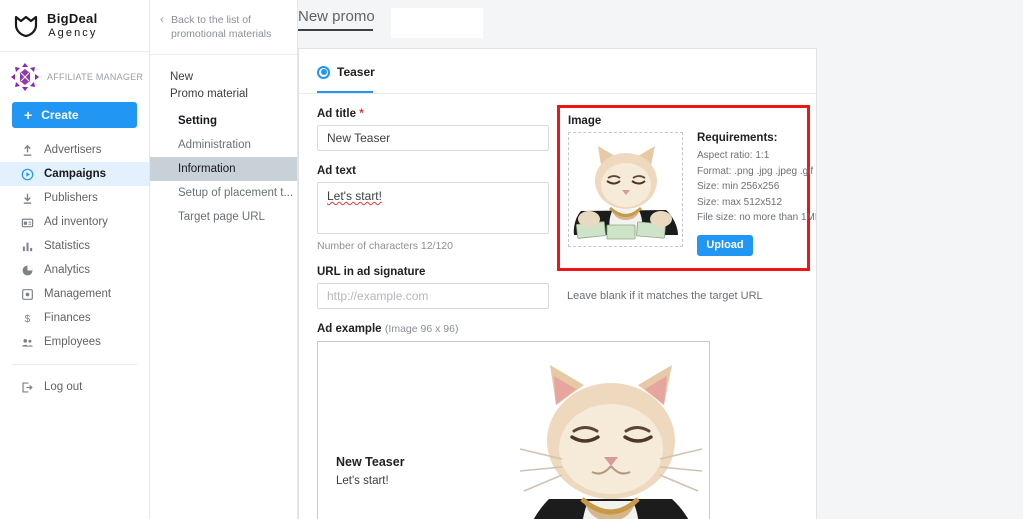 This screenshot has height=519, width=1023. Describe the element at coordinates (778, 217) in the screenshot. I see `requirement-value: no more than 1MB` at that location.